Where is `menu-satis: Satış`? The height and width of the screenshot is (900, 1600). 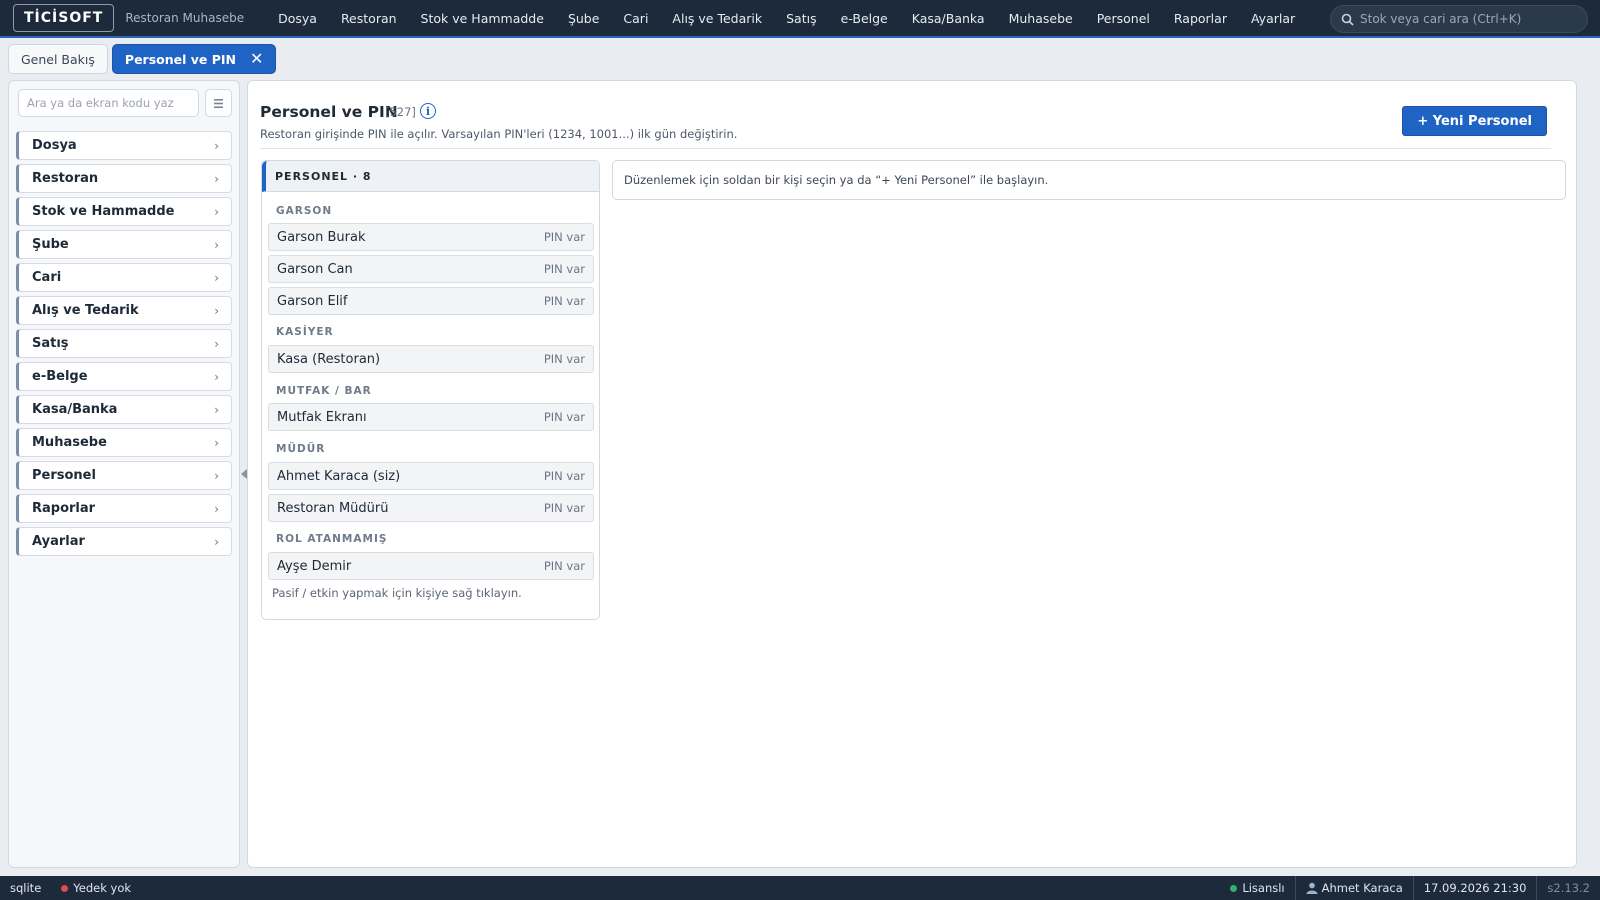
menu-satis: Satış is located at coordinates (801, 18).